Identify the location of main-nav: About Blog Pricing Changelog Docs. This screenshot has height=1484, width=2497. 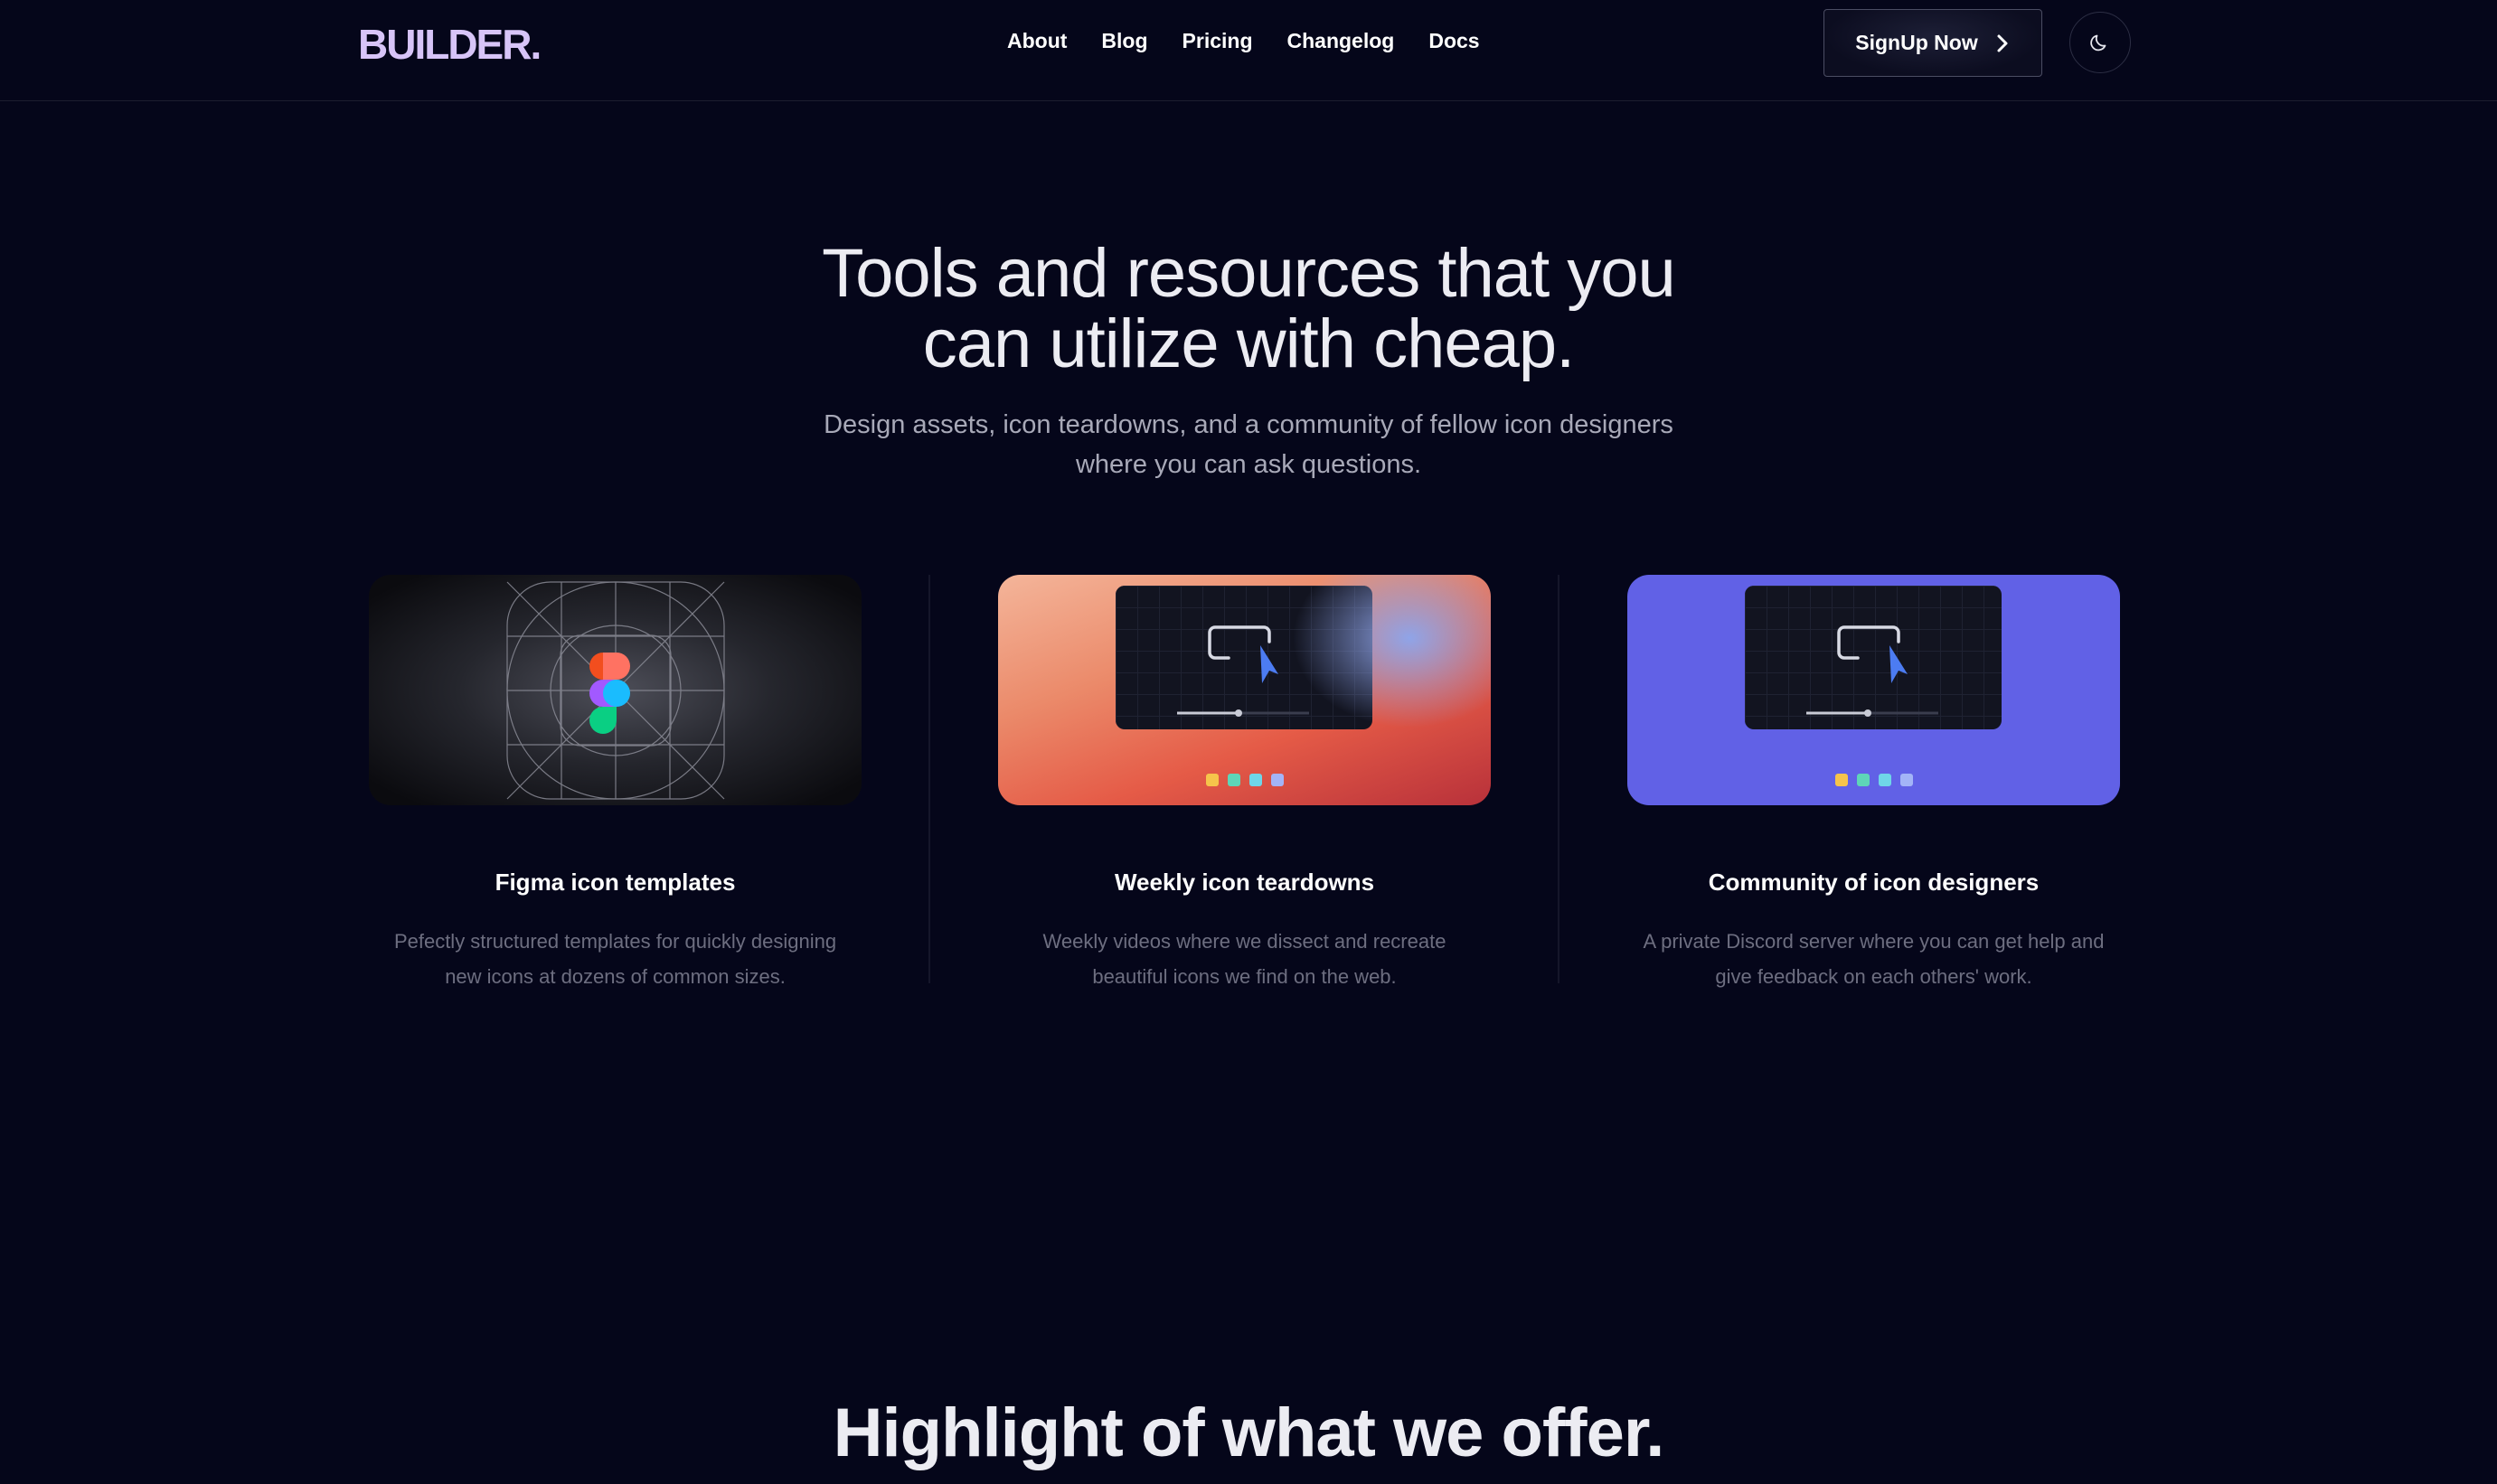
(1243, 41).